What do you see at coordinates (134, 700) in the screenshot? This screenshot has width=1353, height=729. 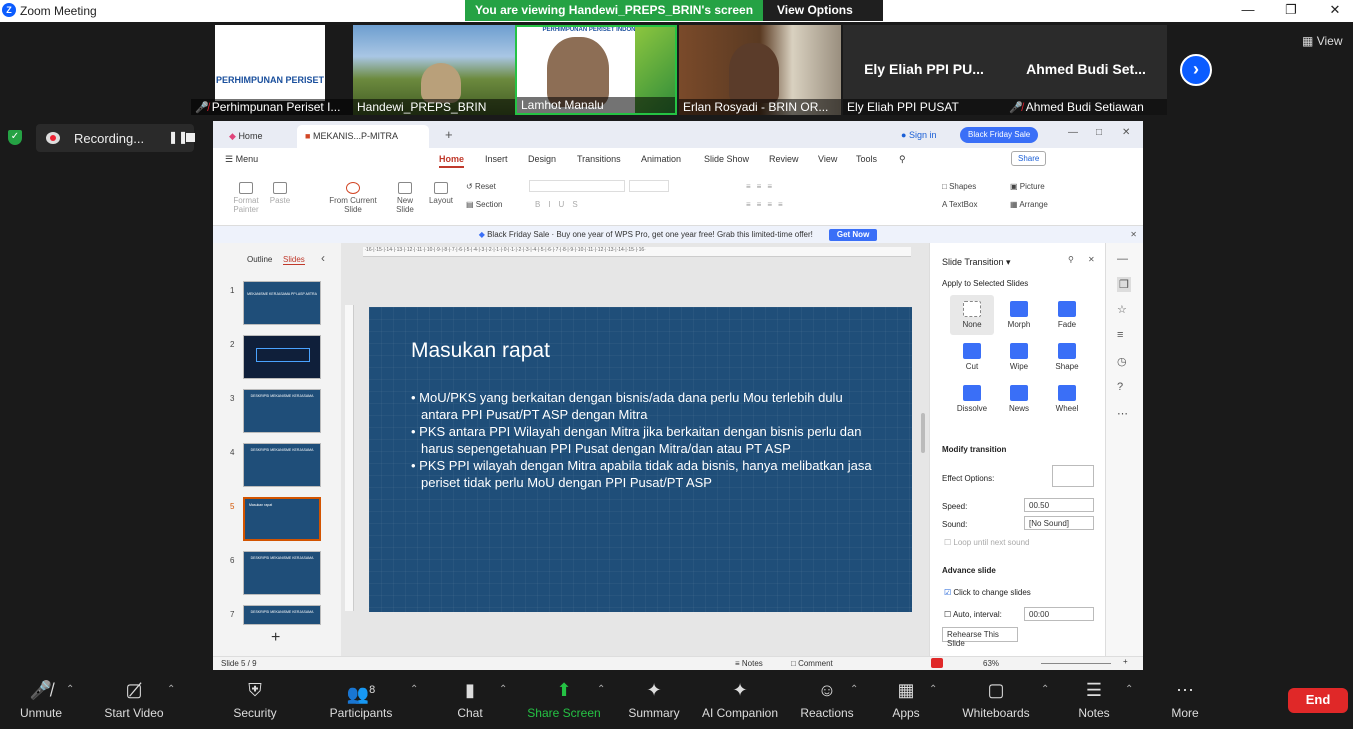 I see `start-video-button: ▢̸ Start Video ⌃` at bounding box center [134, 700].